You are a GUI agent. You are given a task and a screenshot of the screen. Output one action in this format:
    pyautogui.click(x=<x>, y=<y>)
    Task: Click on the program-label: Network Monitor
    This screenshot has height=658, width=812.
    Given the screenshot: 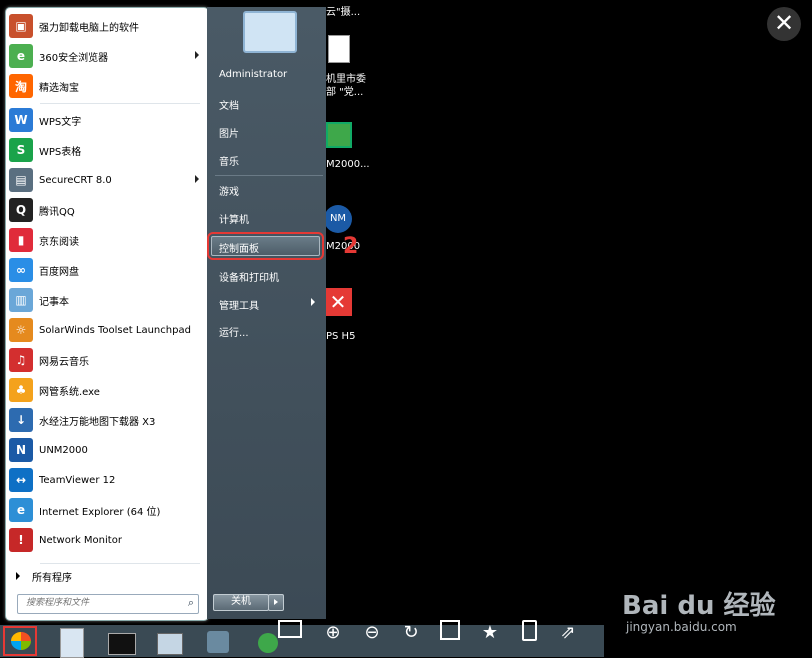 What is the action you would take?
    pyautogui.click(x=80, y=540)
    